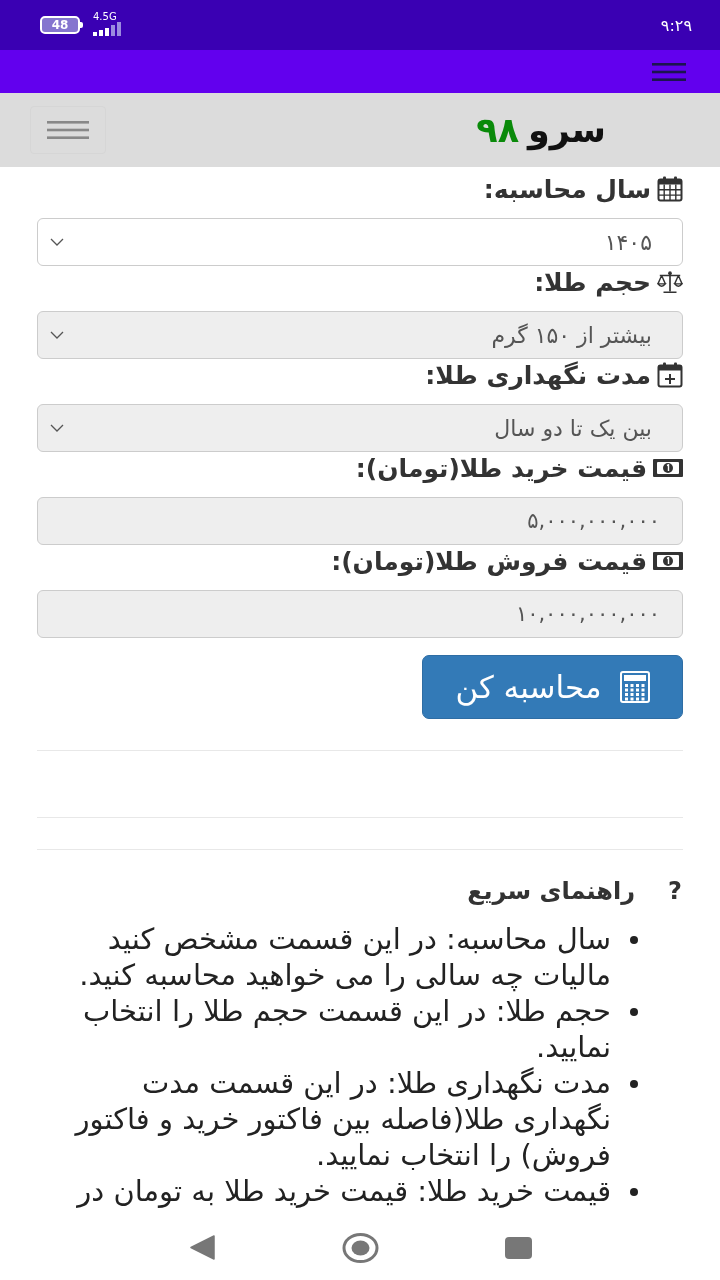 The width and height of the screenshot is (720, 1280). I want to click on field-label: حجم طلا:, so click(592, 282).